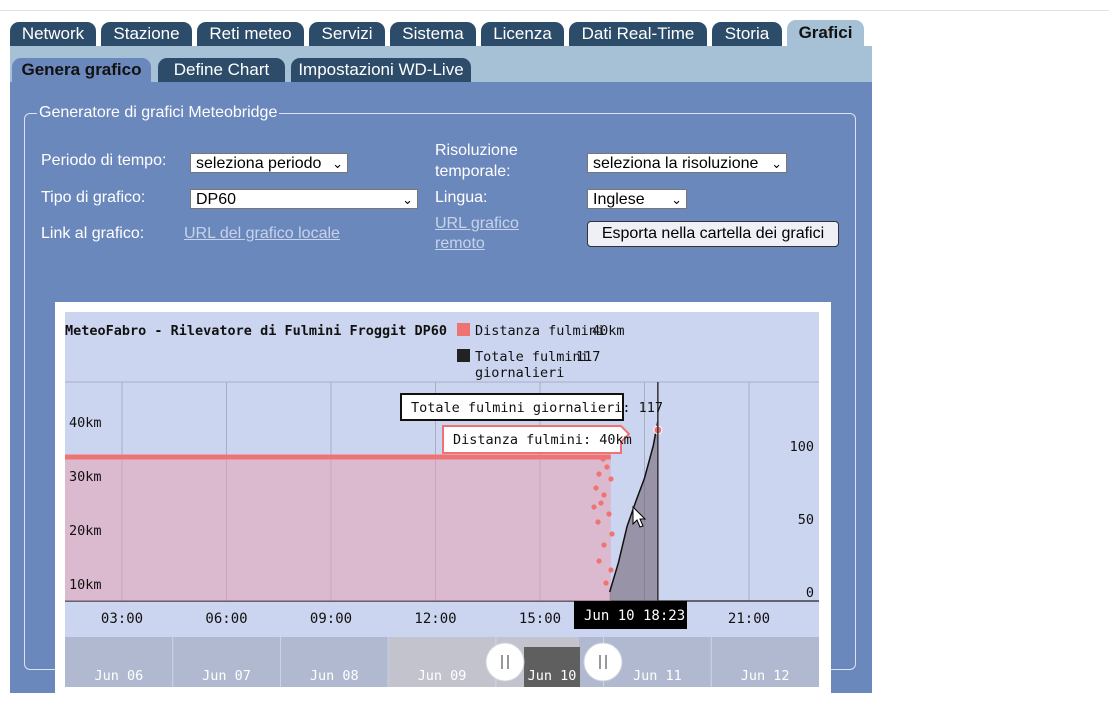  What do you see at coordinates (221, 70) in the screenshot?
I see `subtab-define-chart: Define Chart` at bounding box center [221, 70].